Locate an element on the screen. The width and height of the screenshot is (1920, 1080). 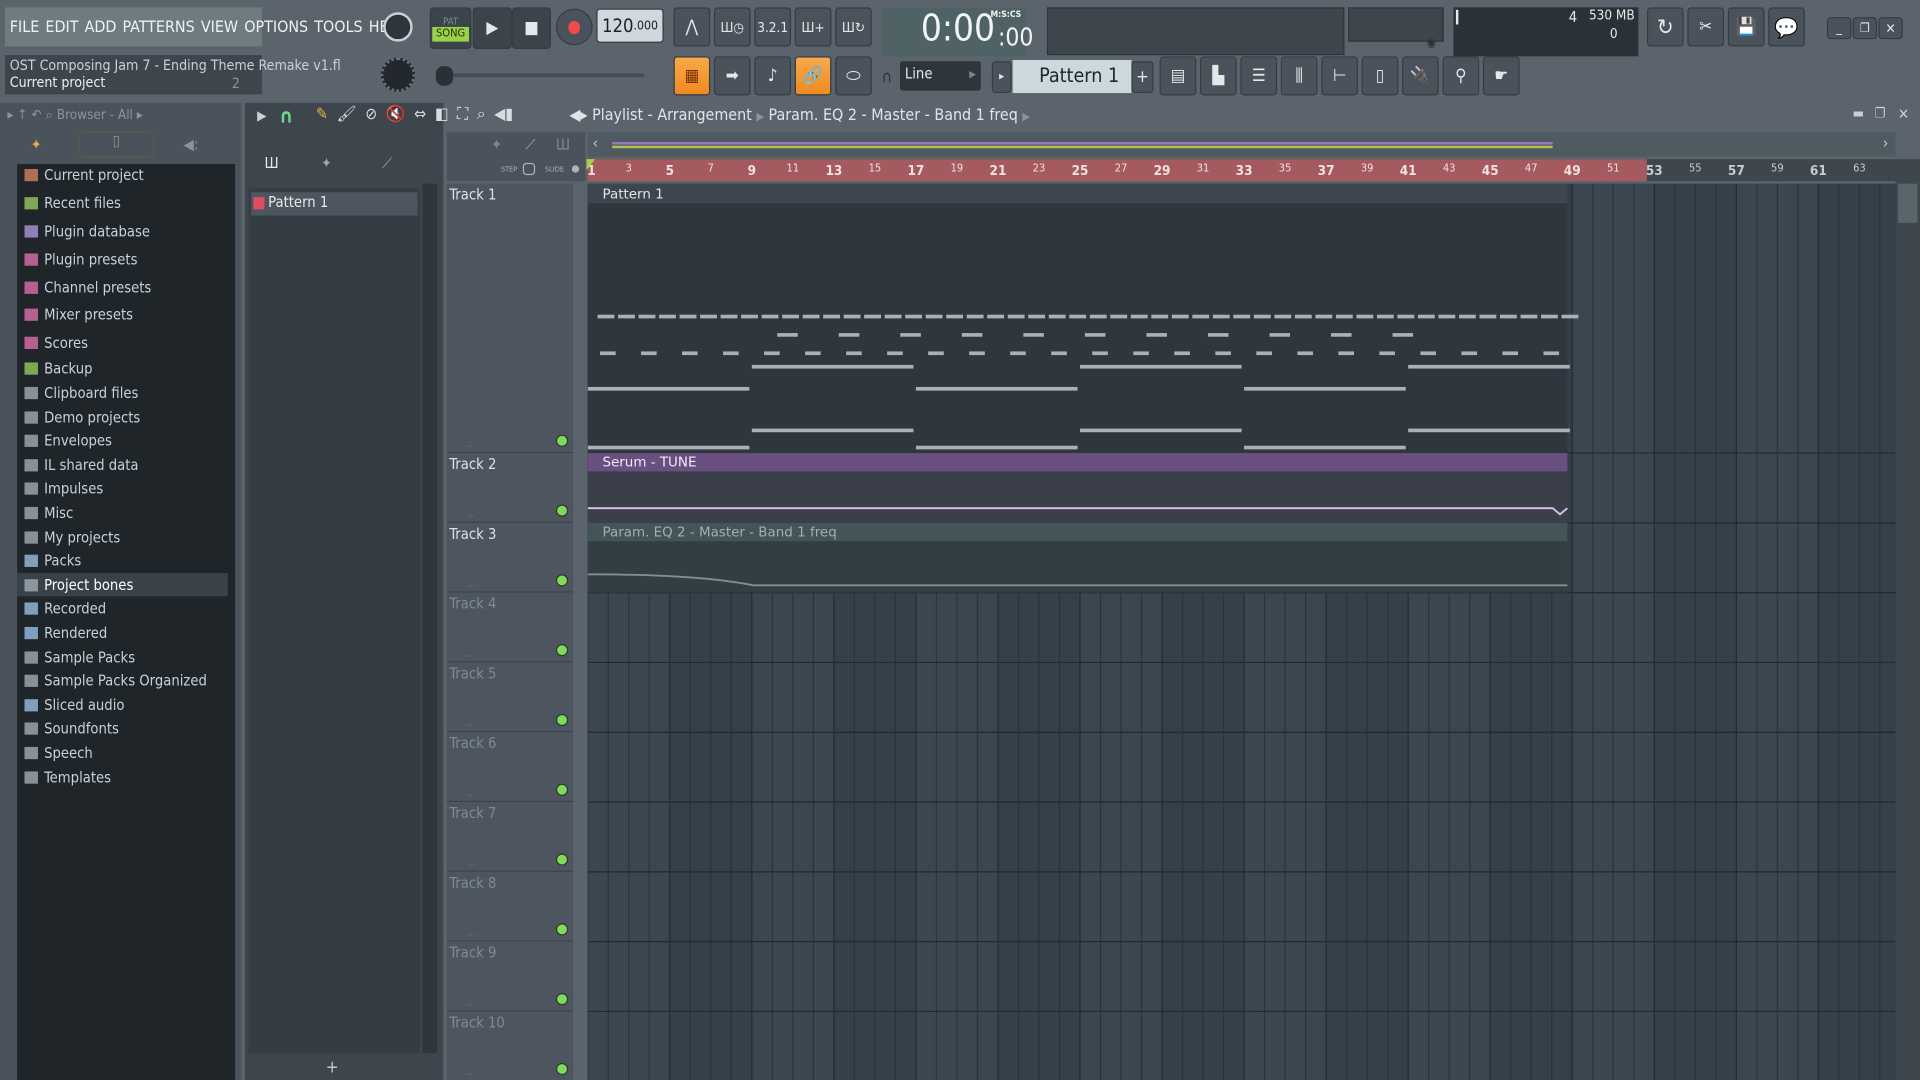
tempo-display: 120.000 is located at coordinates (630, 25).